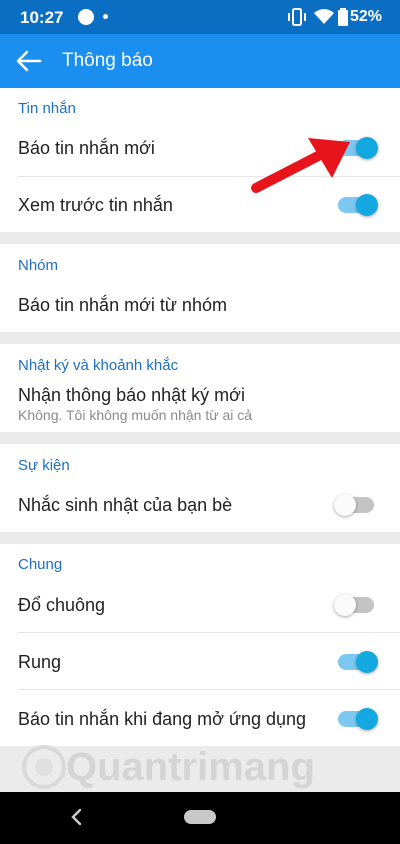  What do you see at coordinates (297, 17) in the screenshot?
I see `vibrate-icon` at bounding box center [297, 17].